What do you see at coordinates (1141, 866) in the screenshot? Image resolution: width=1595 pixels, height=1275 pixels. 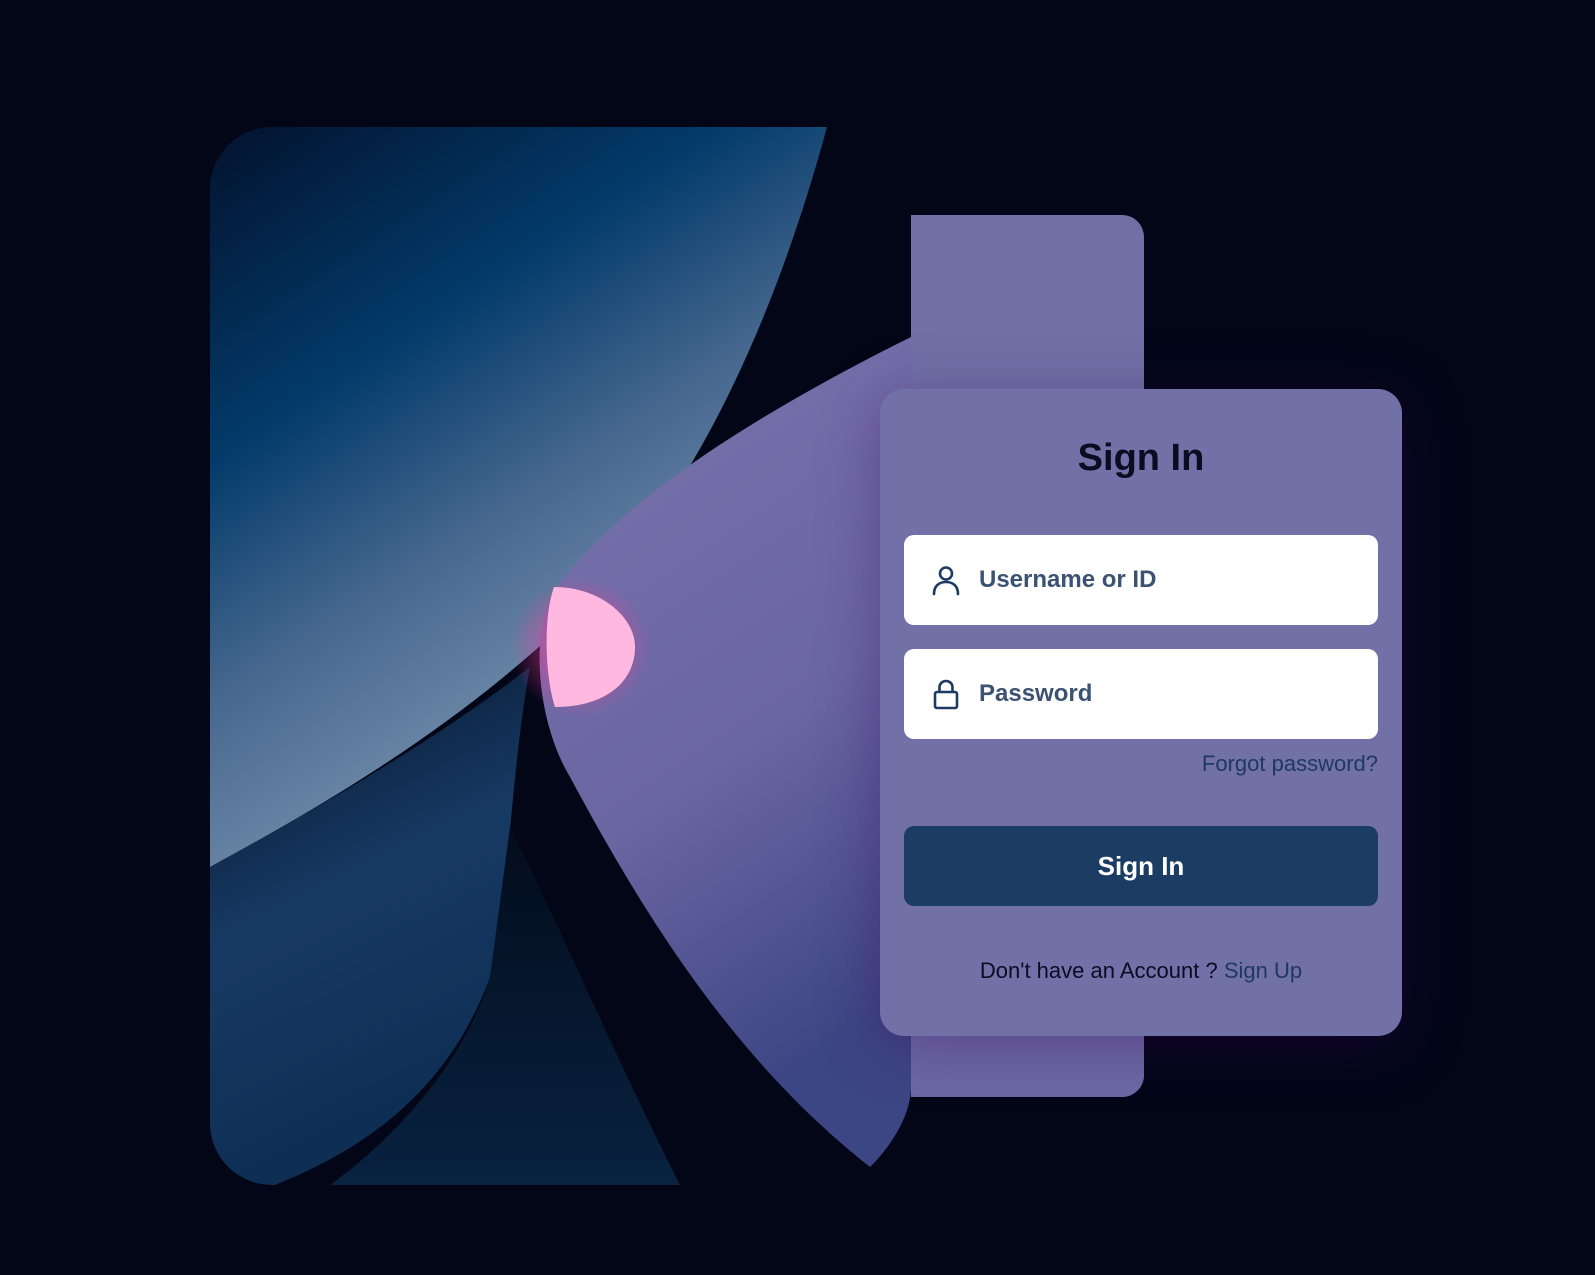 I see `sign-in-button: Sign In` at bounding box center [1141, 866].